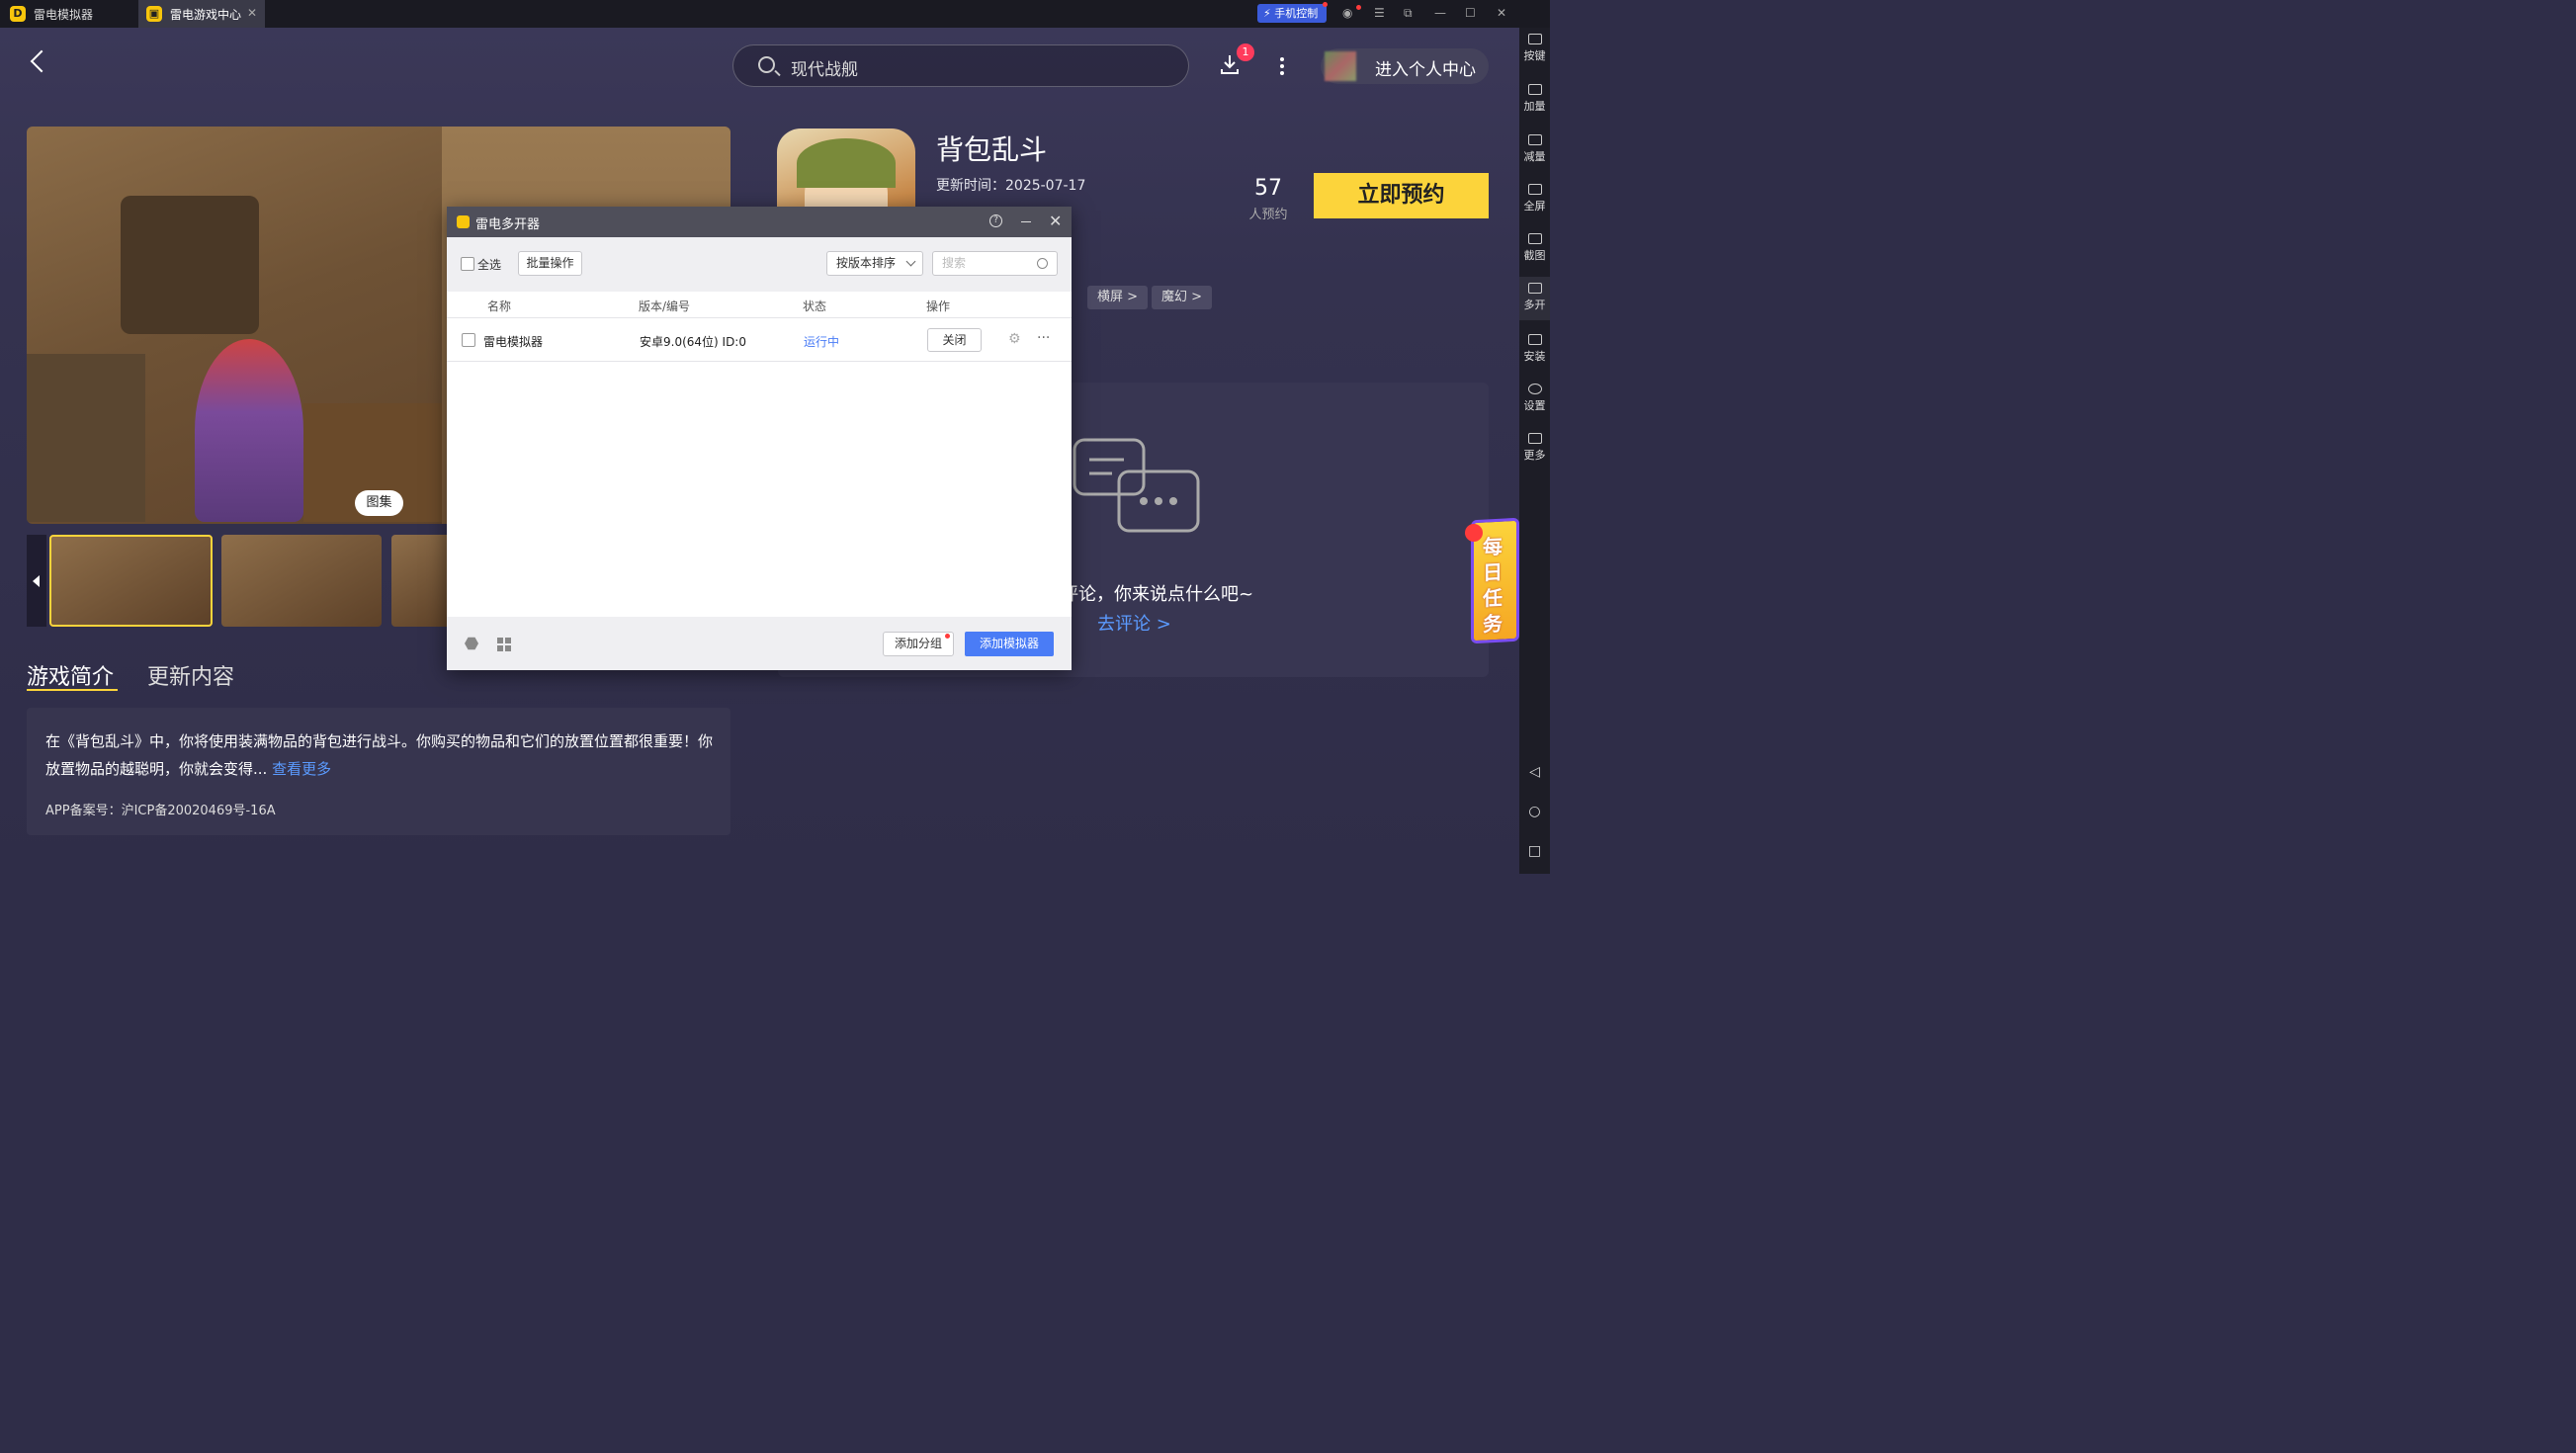 This screenshot has height=1453, width=2576. Describe the element at coordinates (1136, 486) in the screenshot. I see `empty-comments-icon` at that location.